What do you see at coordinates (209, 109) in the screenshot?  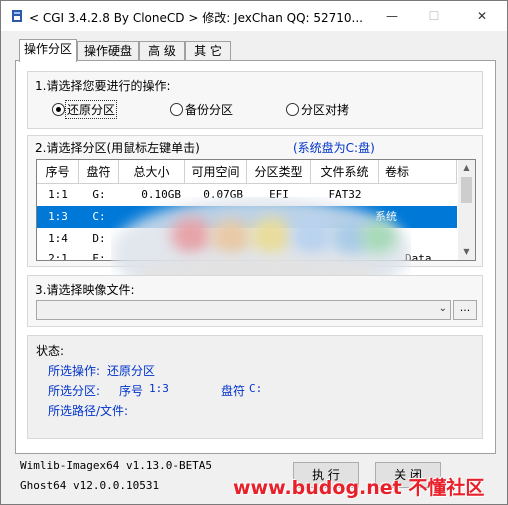 I see `radio-backup-label: 备份分区` at bounding box center [209, 109].